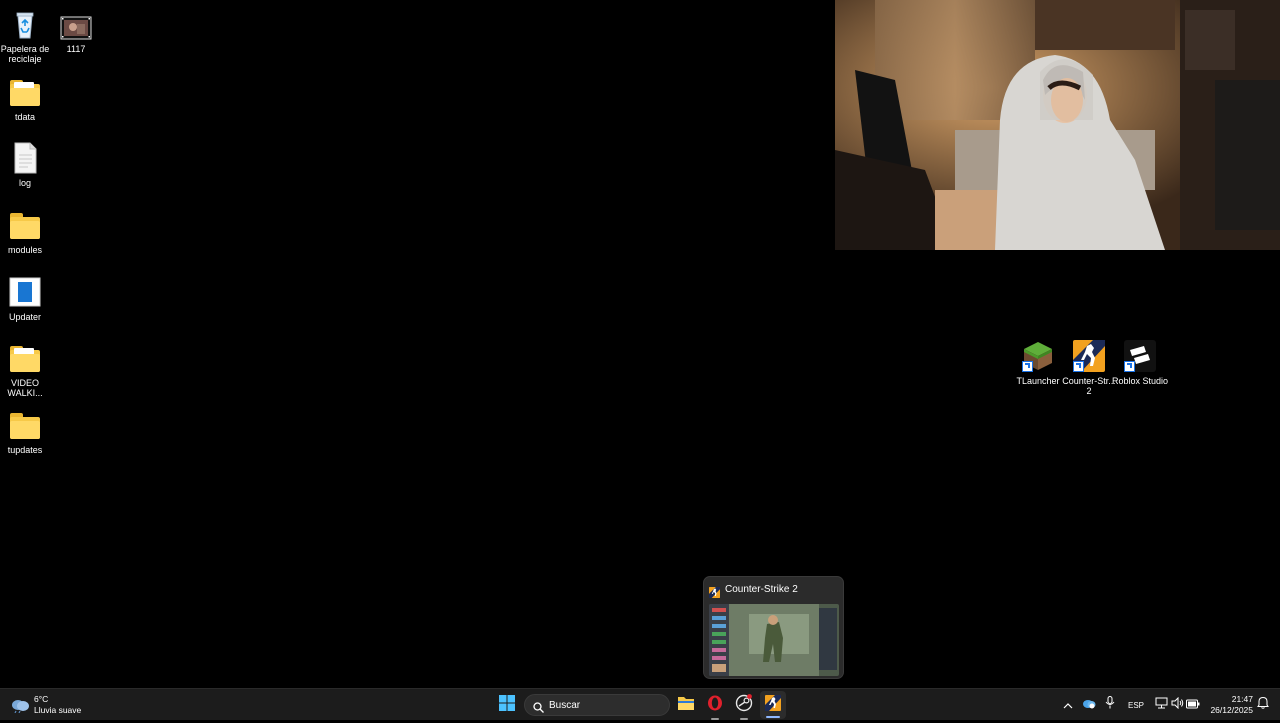 This screenshot has height=723, width=1280. Describe the element at coordinates (761, 589) in the screenshot. I see `preview-title: Counter-Strike 2` at that location.